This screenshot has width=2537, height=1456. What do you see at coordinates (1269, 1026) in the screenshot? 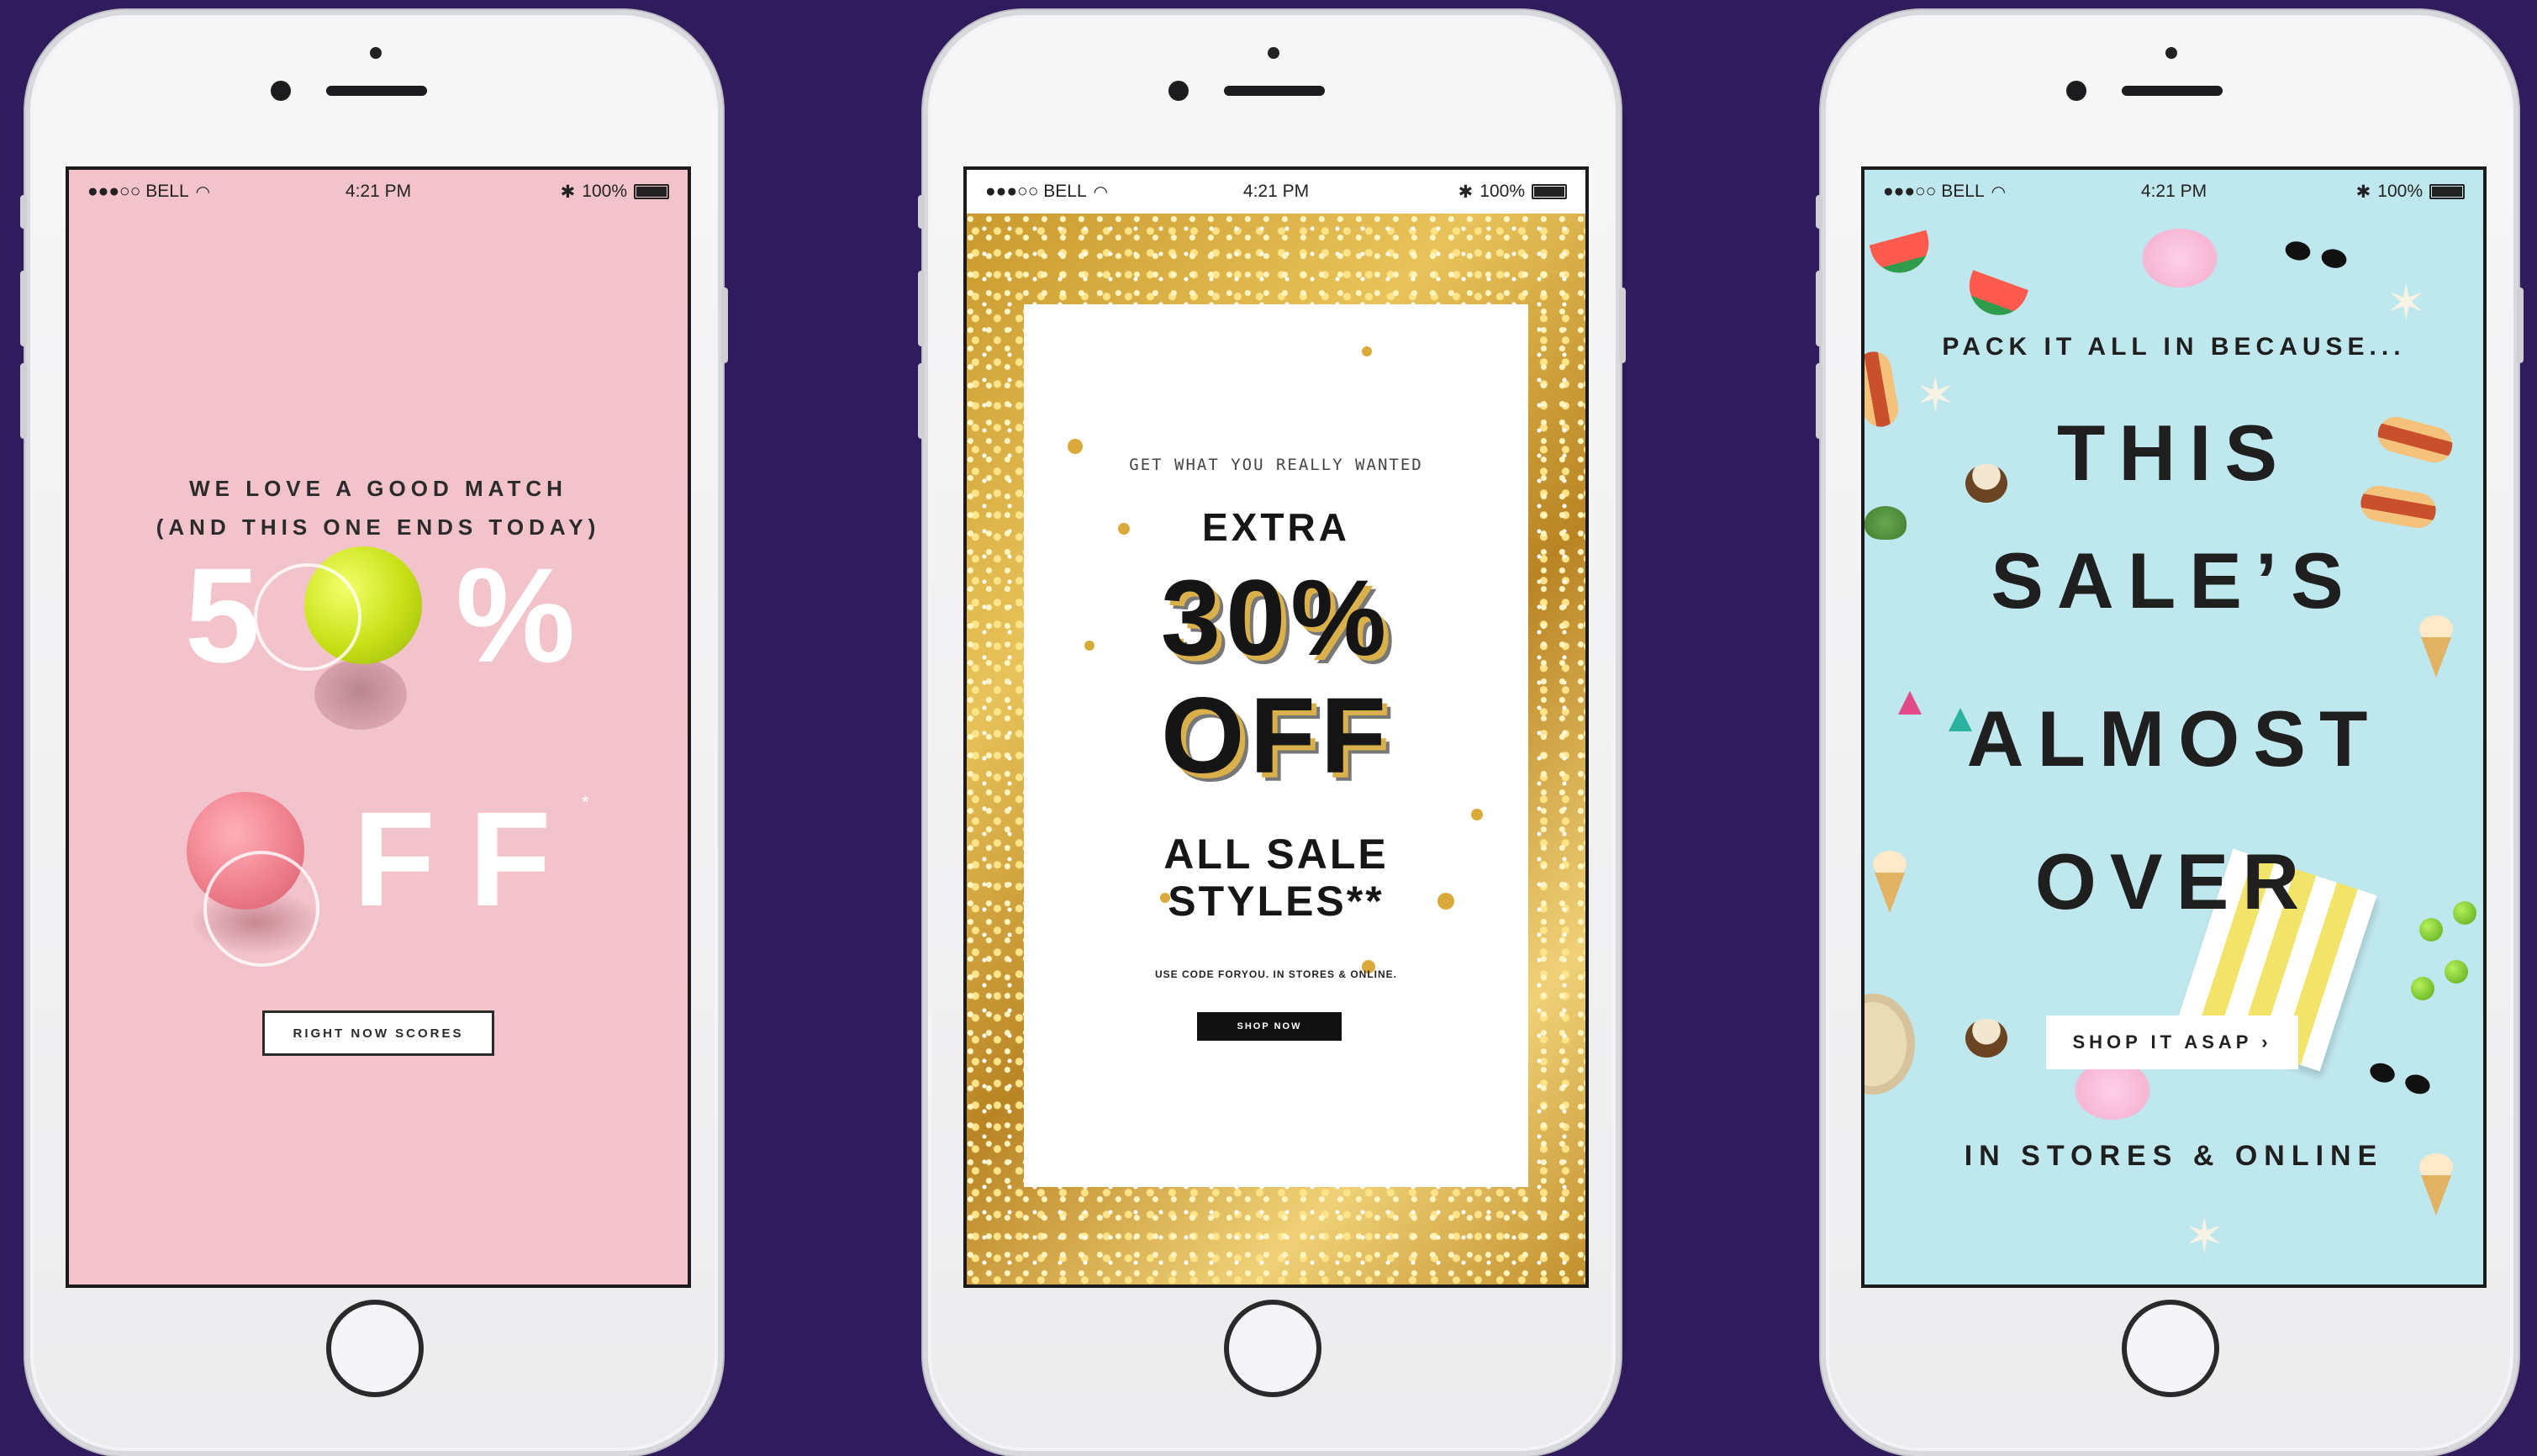
I see `shop-now-button: SHOP NOW` at bounding box center [1269, 1026].